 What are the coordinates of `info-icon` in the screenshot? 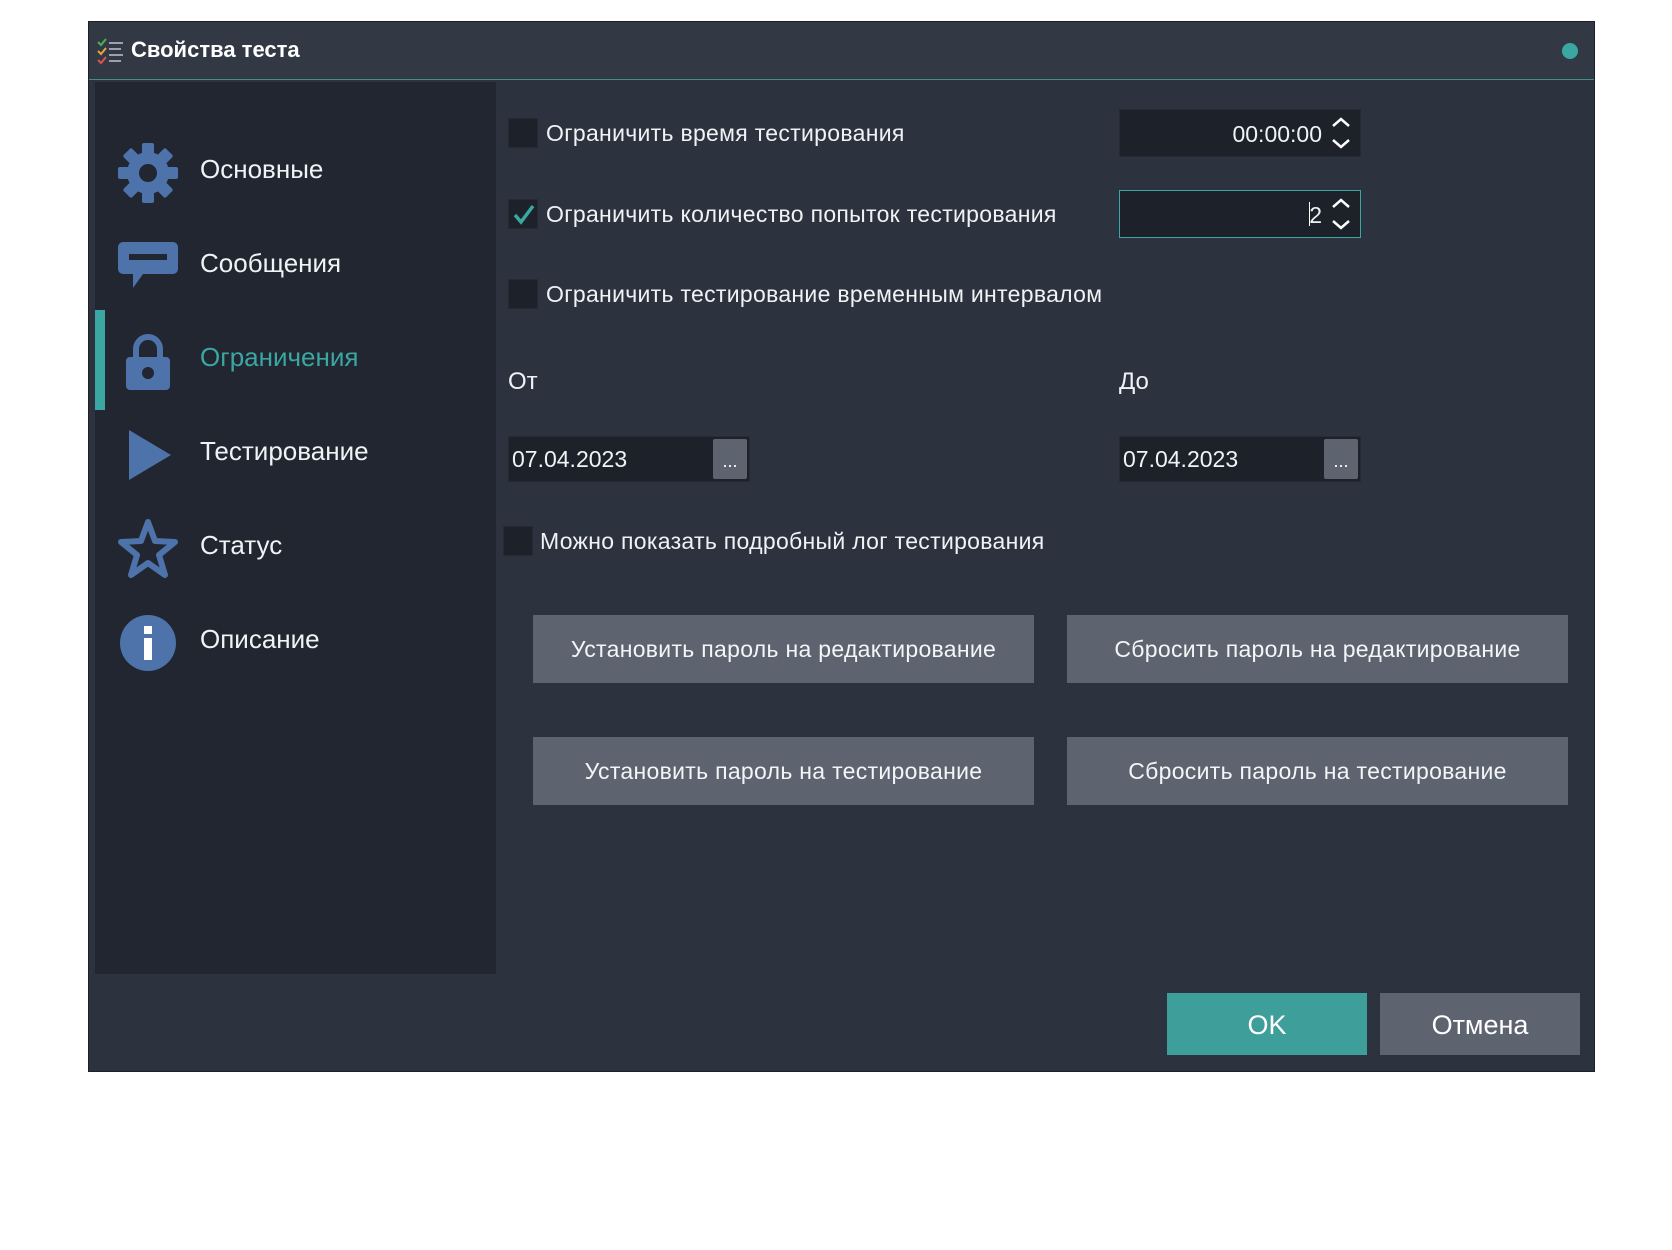 It's located at (148, 643).